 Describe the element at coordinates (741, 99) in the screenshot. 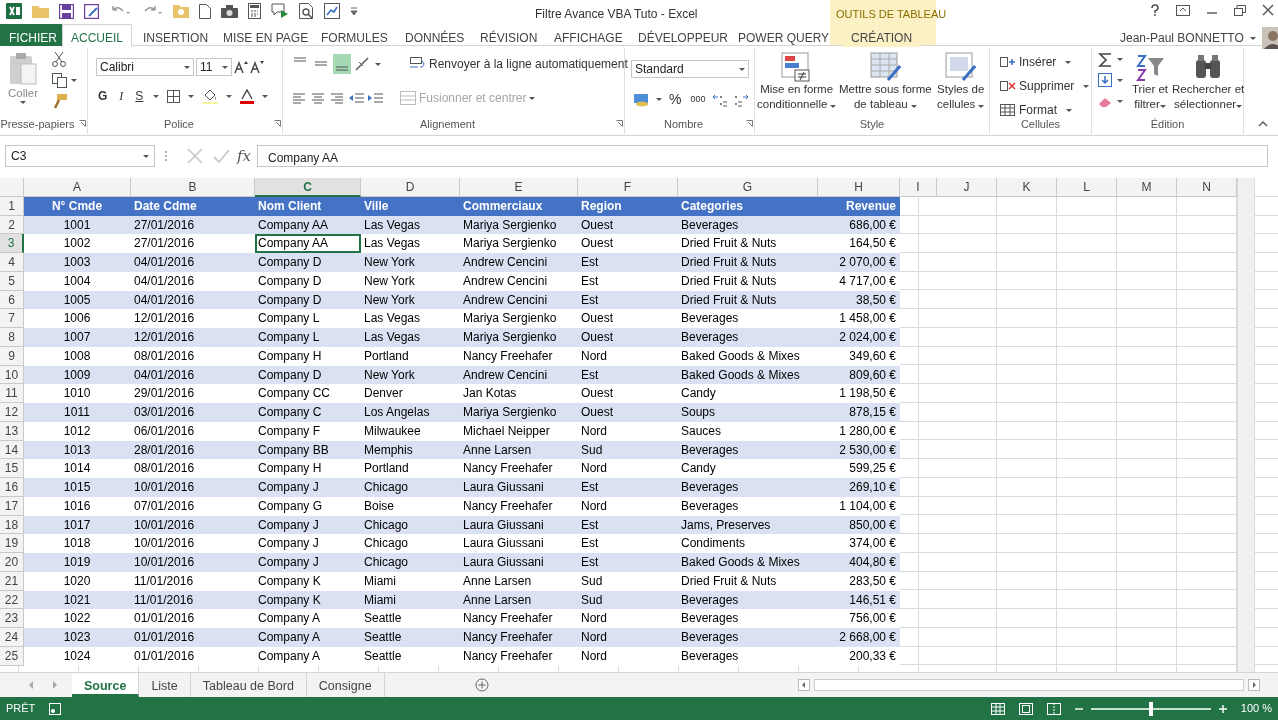

I see `decrease-decimal-icon` at that location.